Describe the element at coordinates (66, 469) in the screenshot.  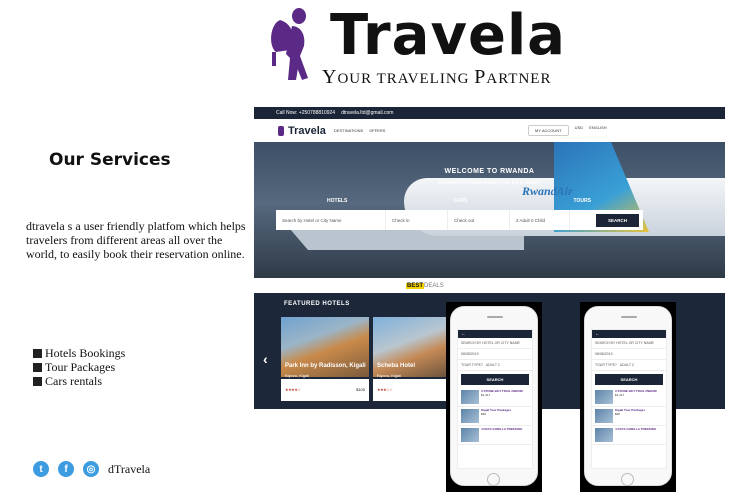
I see `facebook-icon: f` at that location.